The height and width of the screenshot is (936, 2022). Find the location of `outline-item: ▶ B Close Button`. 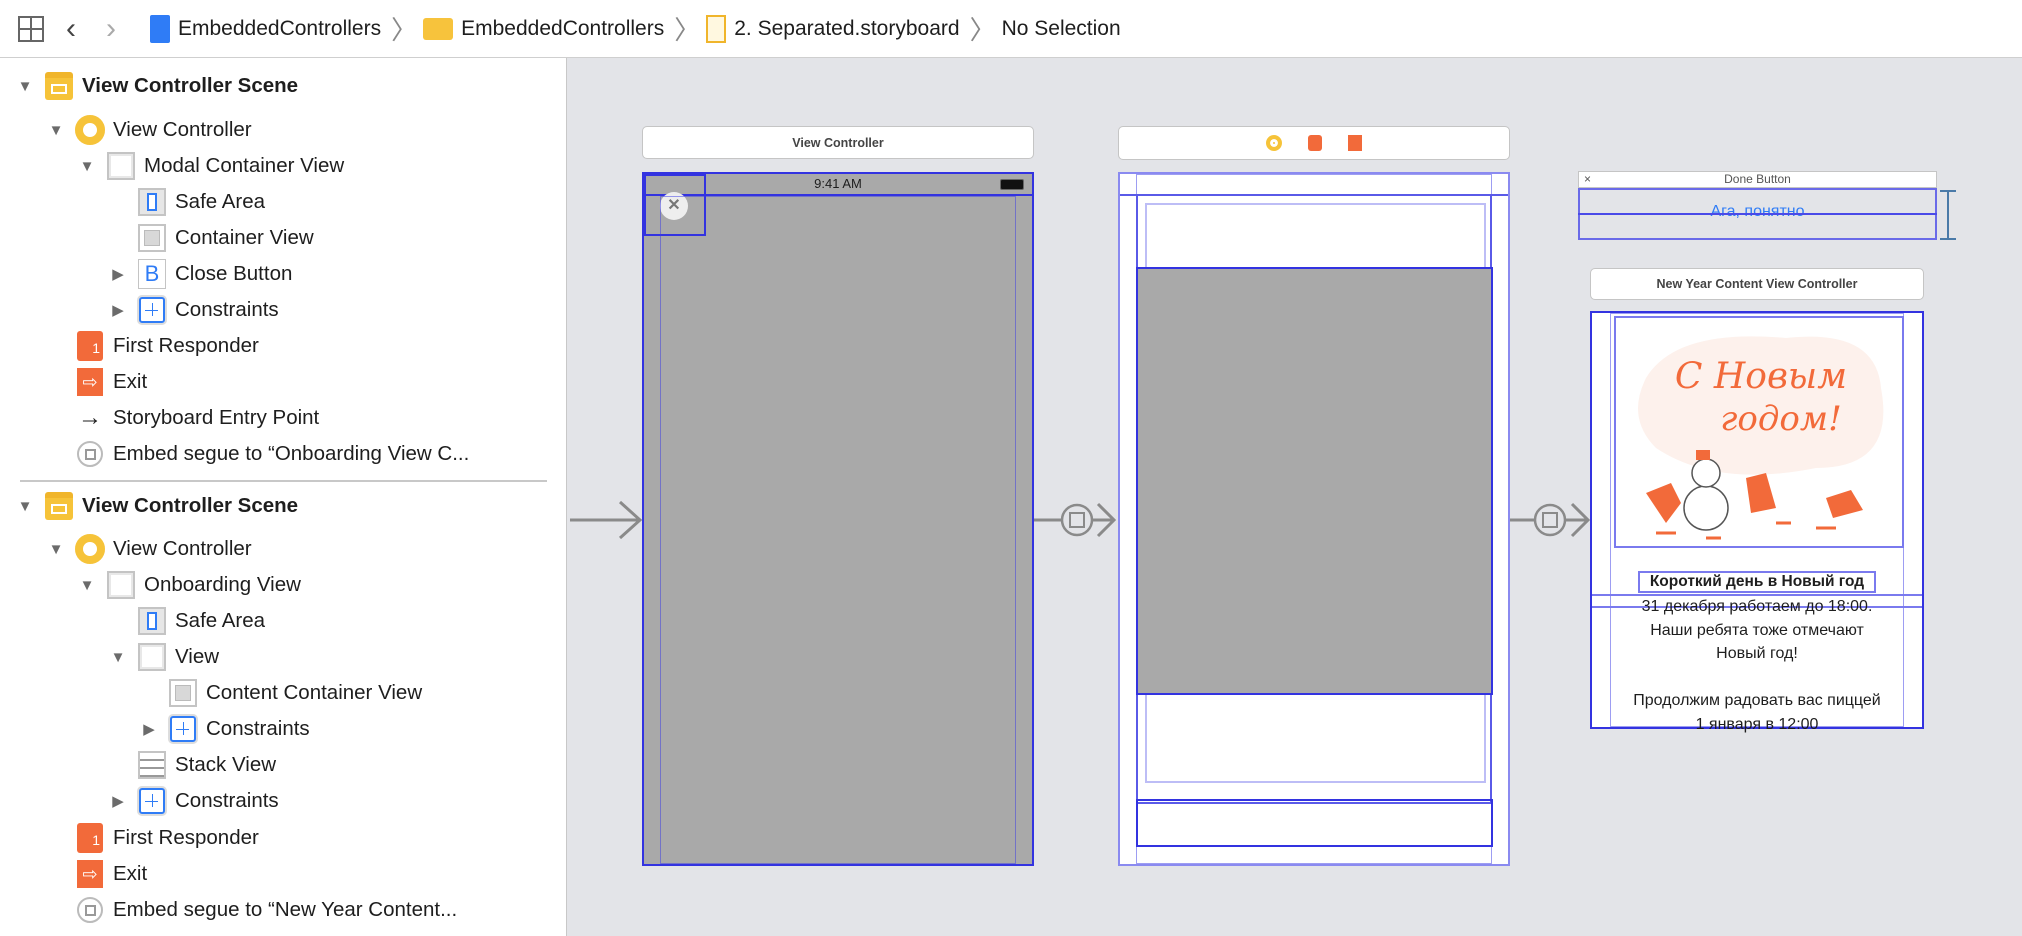

outline-item: ▶ B Close Button is located at coordinates (199, 274).